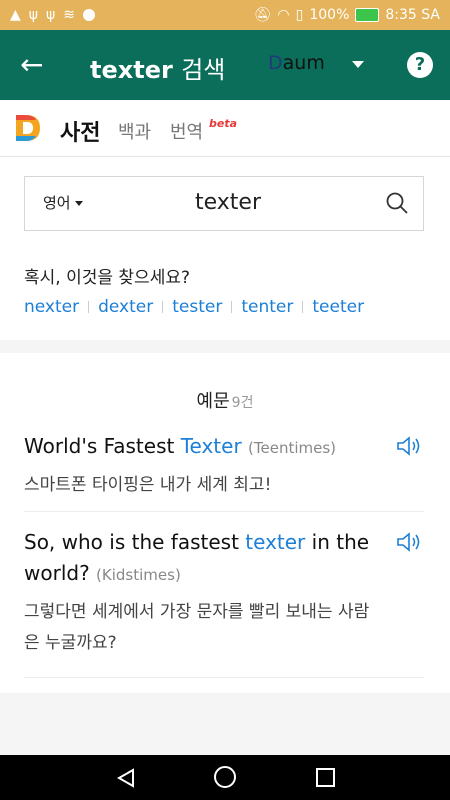 This screenshot has width=450, height=800. Describe the element at coordinates (329, 15) in the screenshot. I see `battery-level: 100%` at that location.